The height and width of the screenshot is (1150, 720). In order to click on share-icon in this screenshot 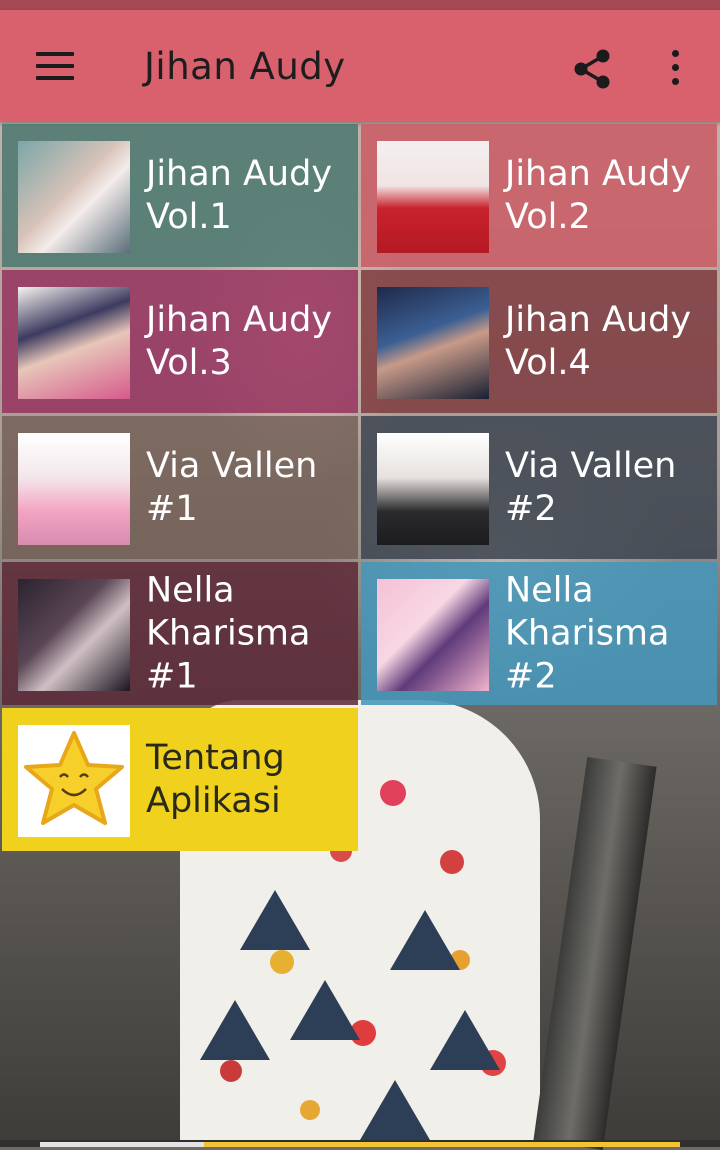, I will do `click(592, 69)`.